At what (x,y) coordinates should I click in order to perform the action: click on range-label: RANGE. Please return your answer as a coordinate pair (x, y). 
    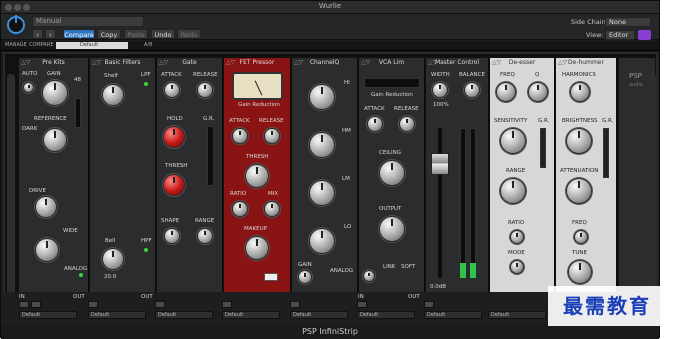
    Looking at the image, I should click on (205, 221).